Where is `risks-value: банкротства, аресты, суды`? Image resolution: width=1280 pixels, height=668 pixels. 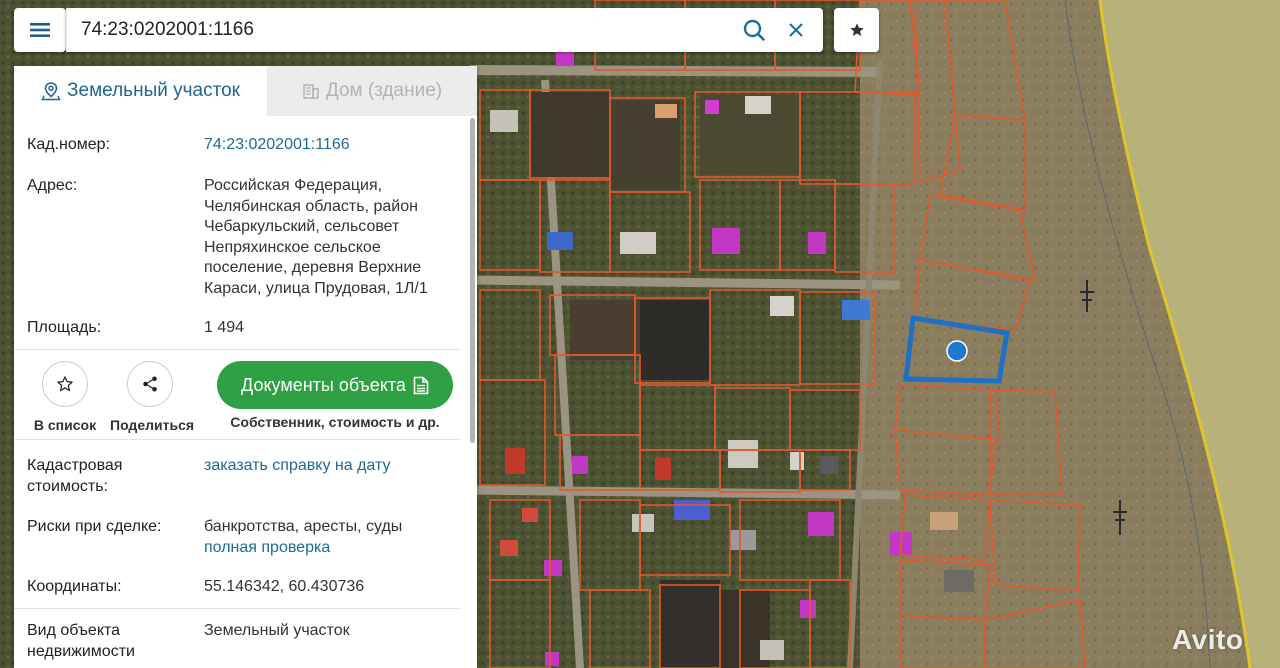 risks-value: банкротства, аресты, суды is located at coordinates (303, 526).